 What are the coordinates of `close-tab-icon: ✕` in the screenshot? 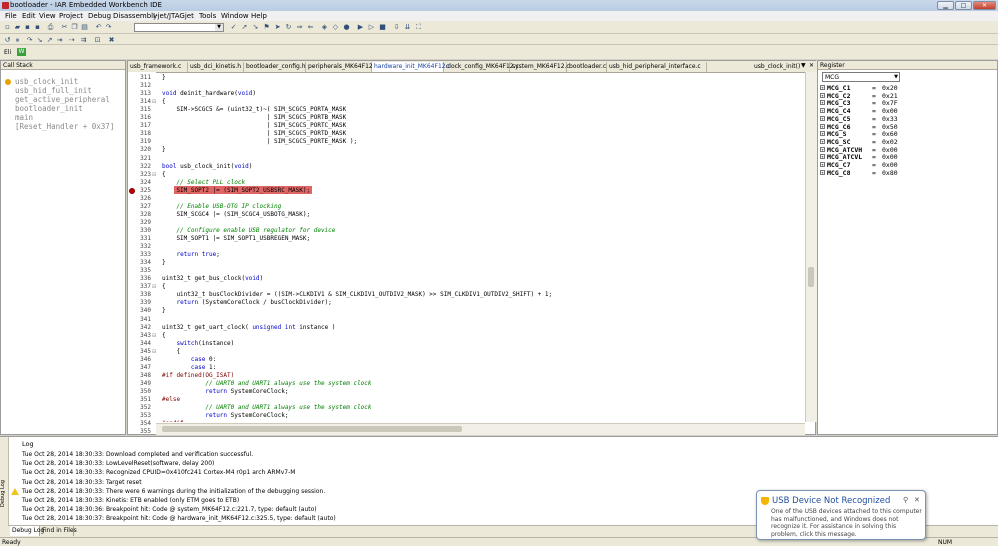 It's located at (811, 65).